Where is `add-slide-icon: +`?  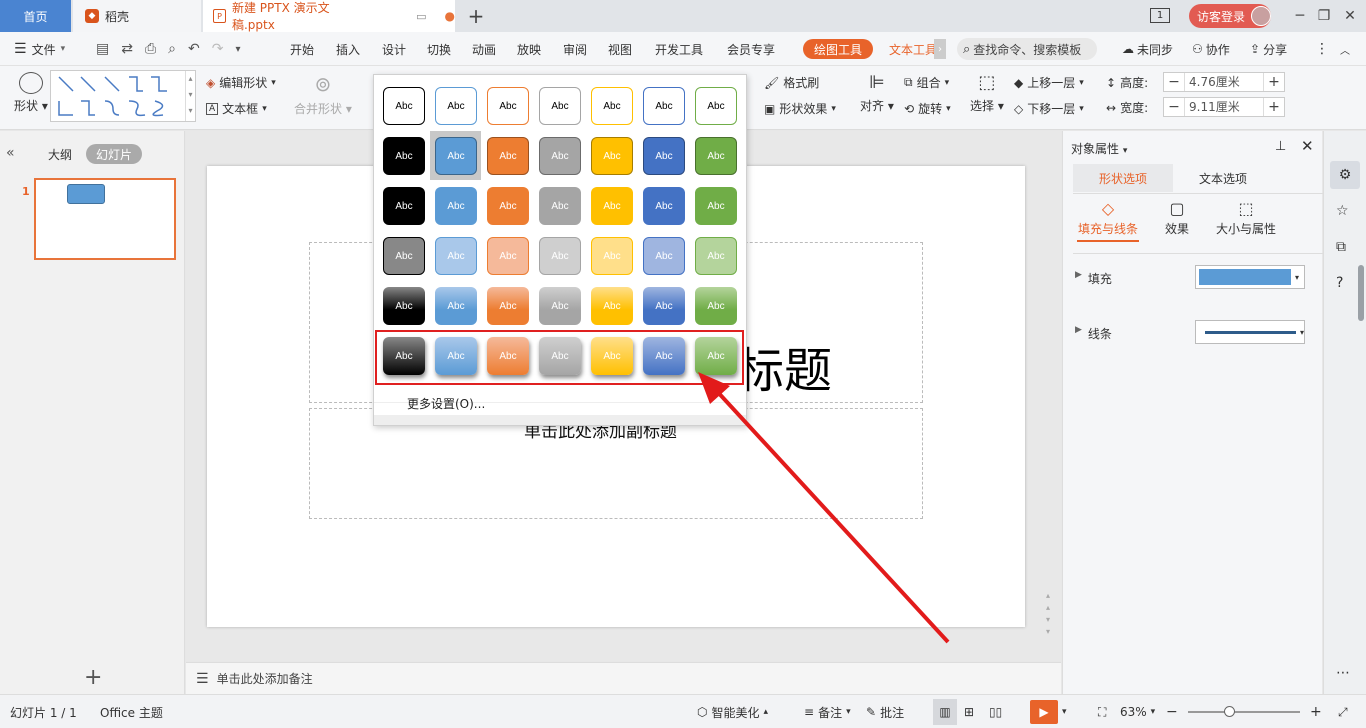 add-slide-icon: + is located at coordinates (93, 677).